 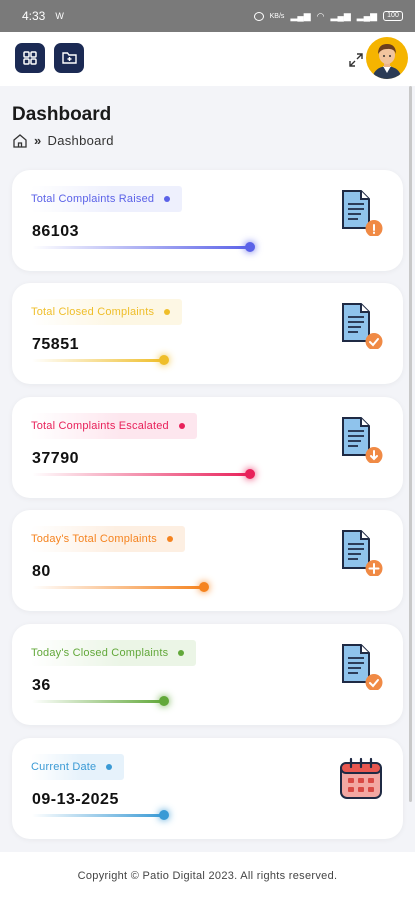 I want to click on calendar-icon, so click(x=361, y=778).